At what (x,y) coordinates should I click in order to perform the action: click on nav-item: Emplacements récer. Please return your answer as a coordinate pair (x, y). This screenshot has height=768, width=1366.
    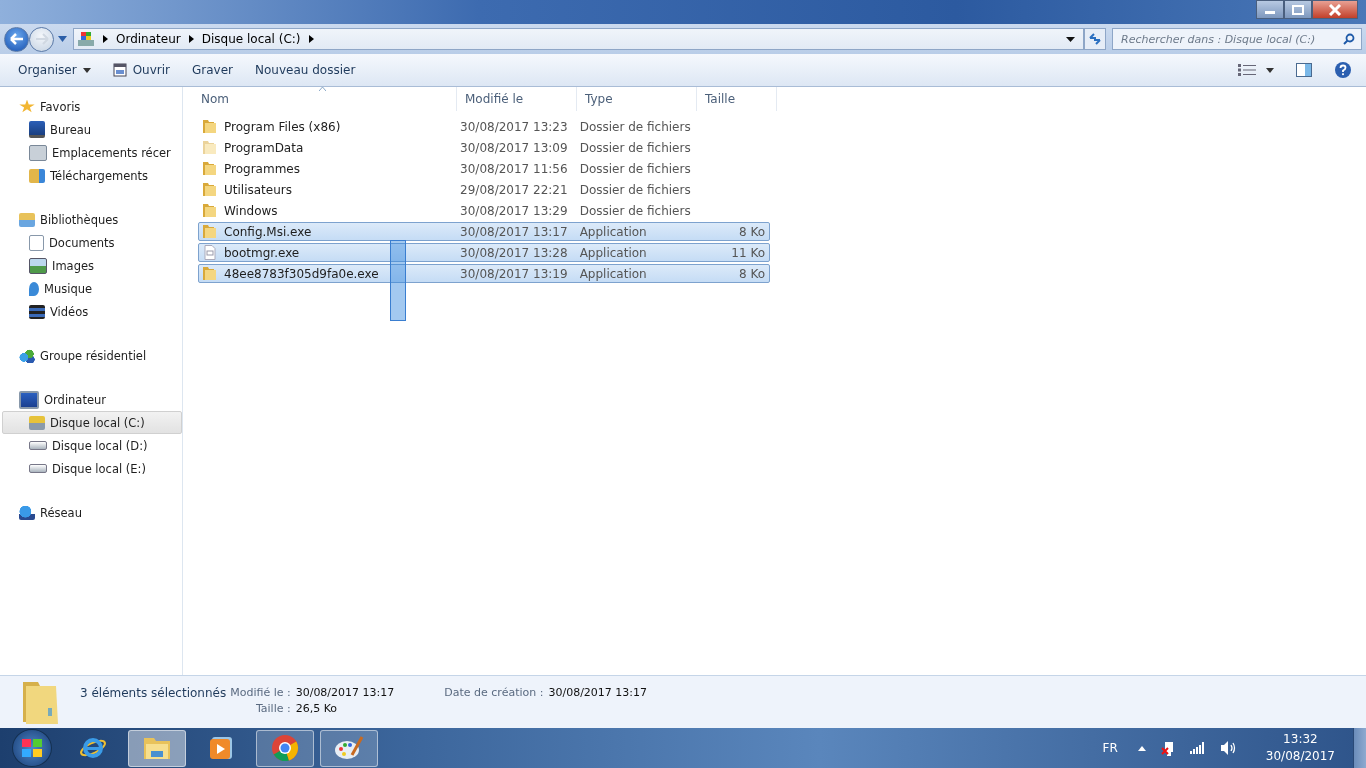
    Looking at the image, I should click on (91, 152).